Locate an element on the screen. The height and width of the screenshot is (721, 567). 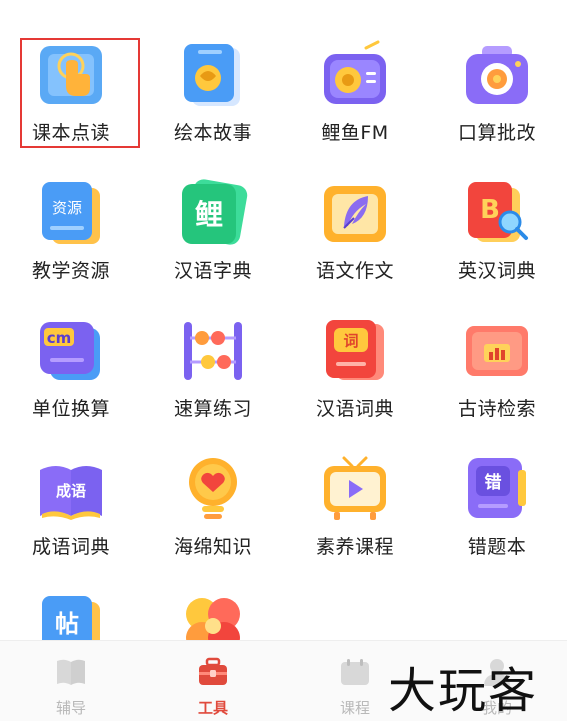
svg-text: 成语 is located at coordinates (71, 491).